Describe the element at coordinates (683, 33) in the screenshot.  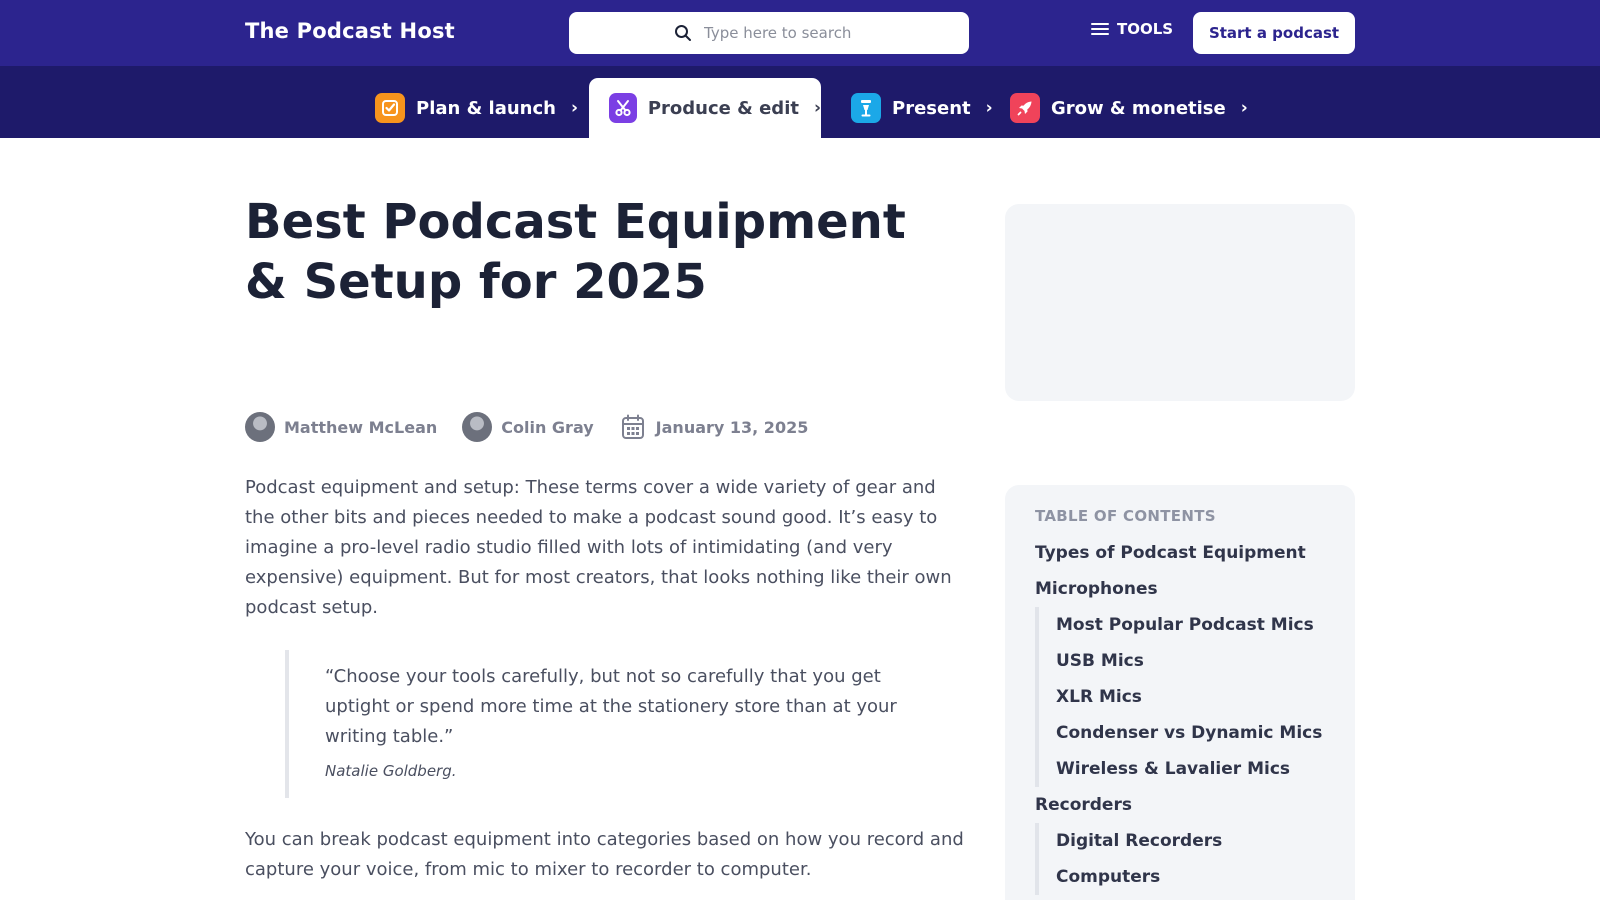
I see `search-icon` at that location.